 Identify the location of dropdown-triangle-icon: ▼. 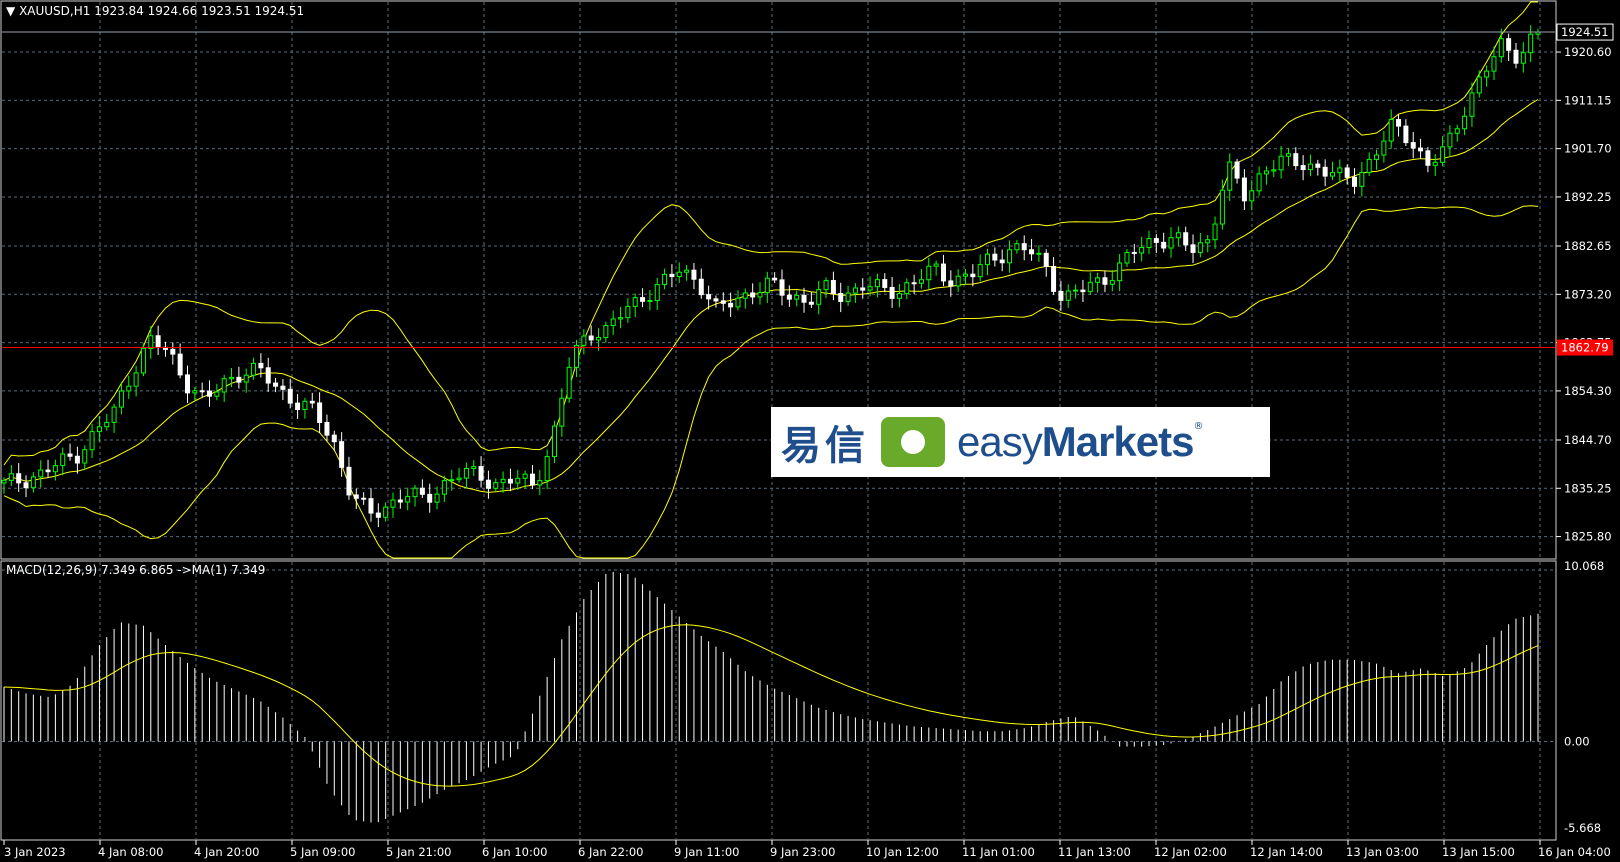
(10, 11).